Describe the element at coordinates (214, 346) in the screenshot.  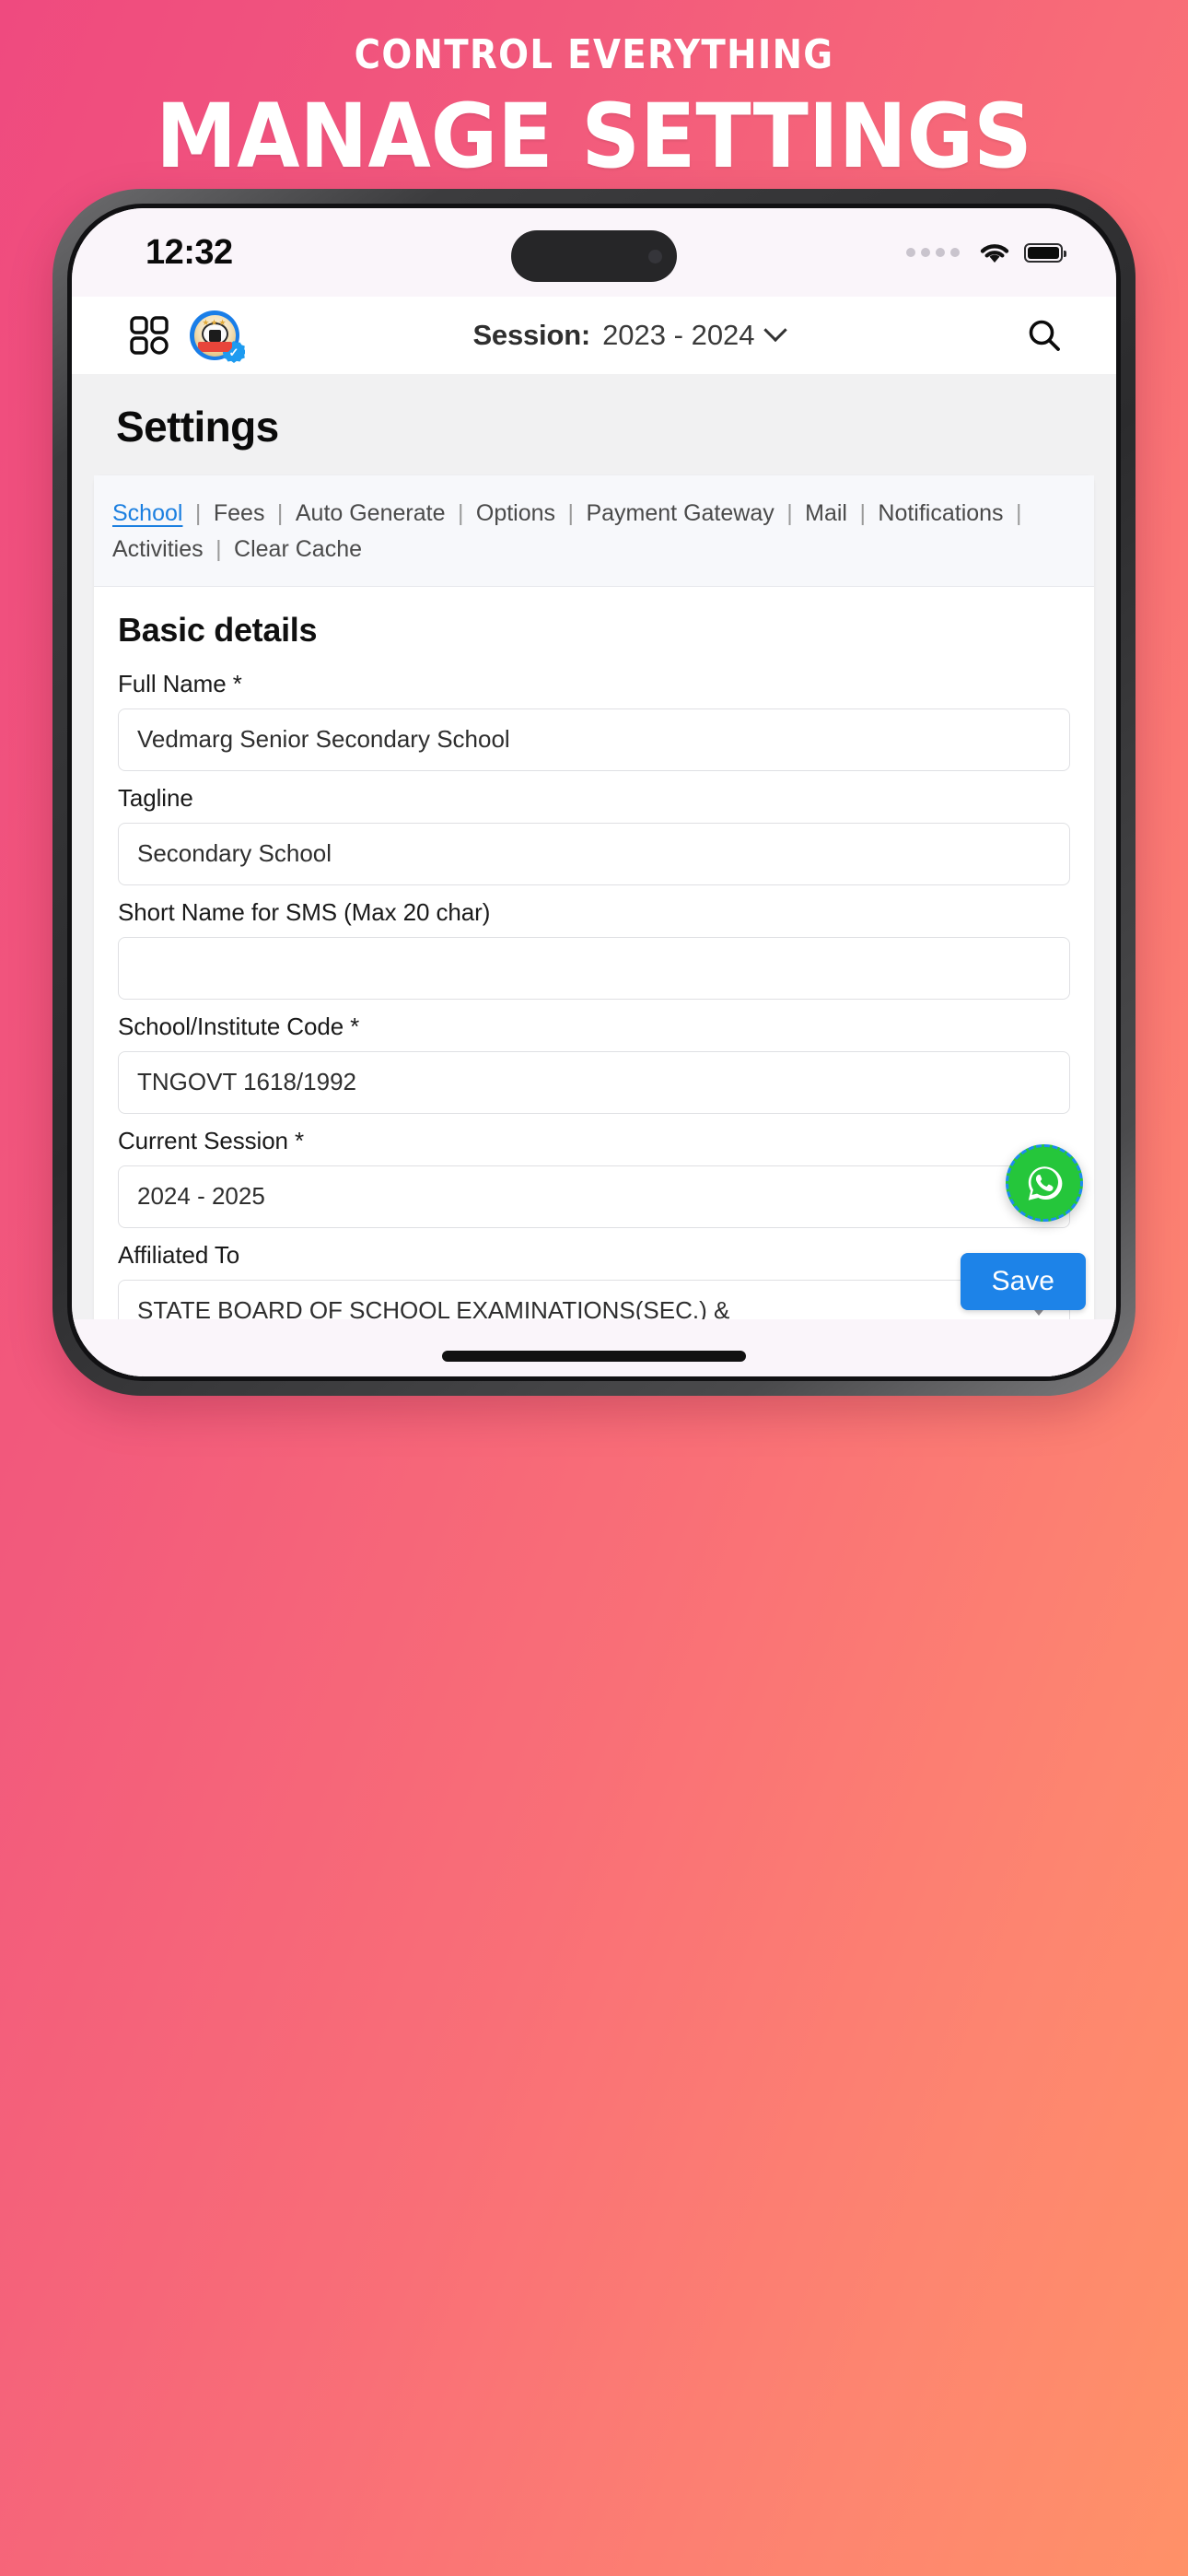
I see `logo-ribbon` at that location.